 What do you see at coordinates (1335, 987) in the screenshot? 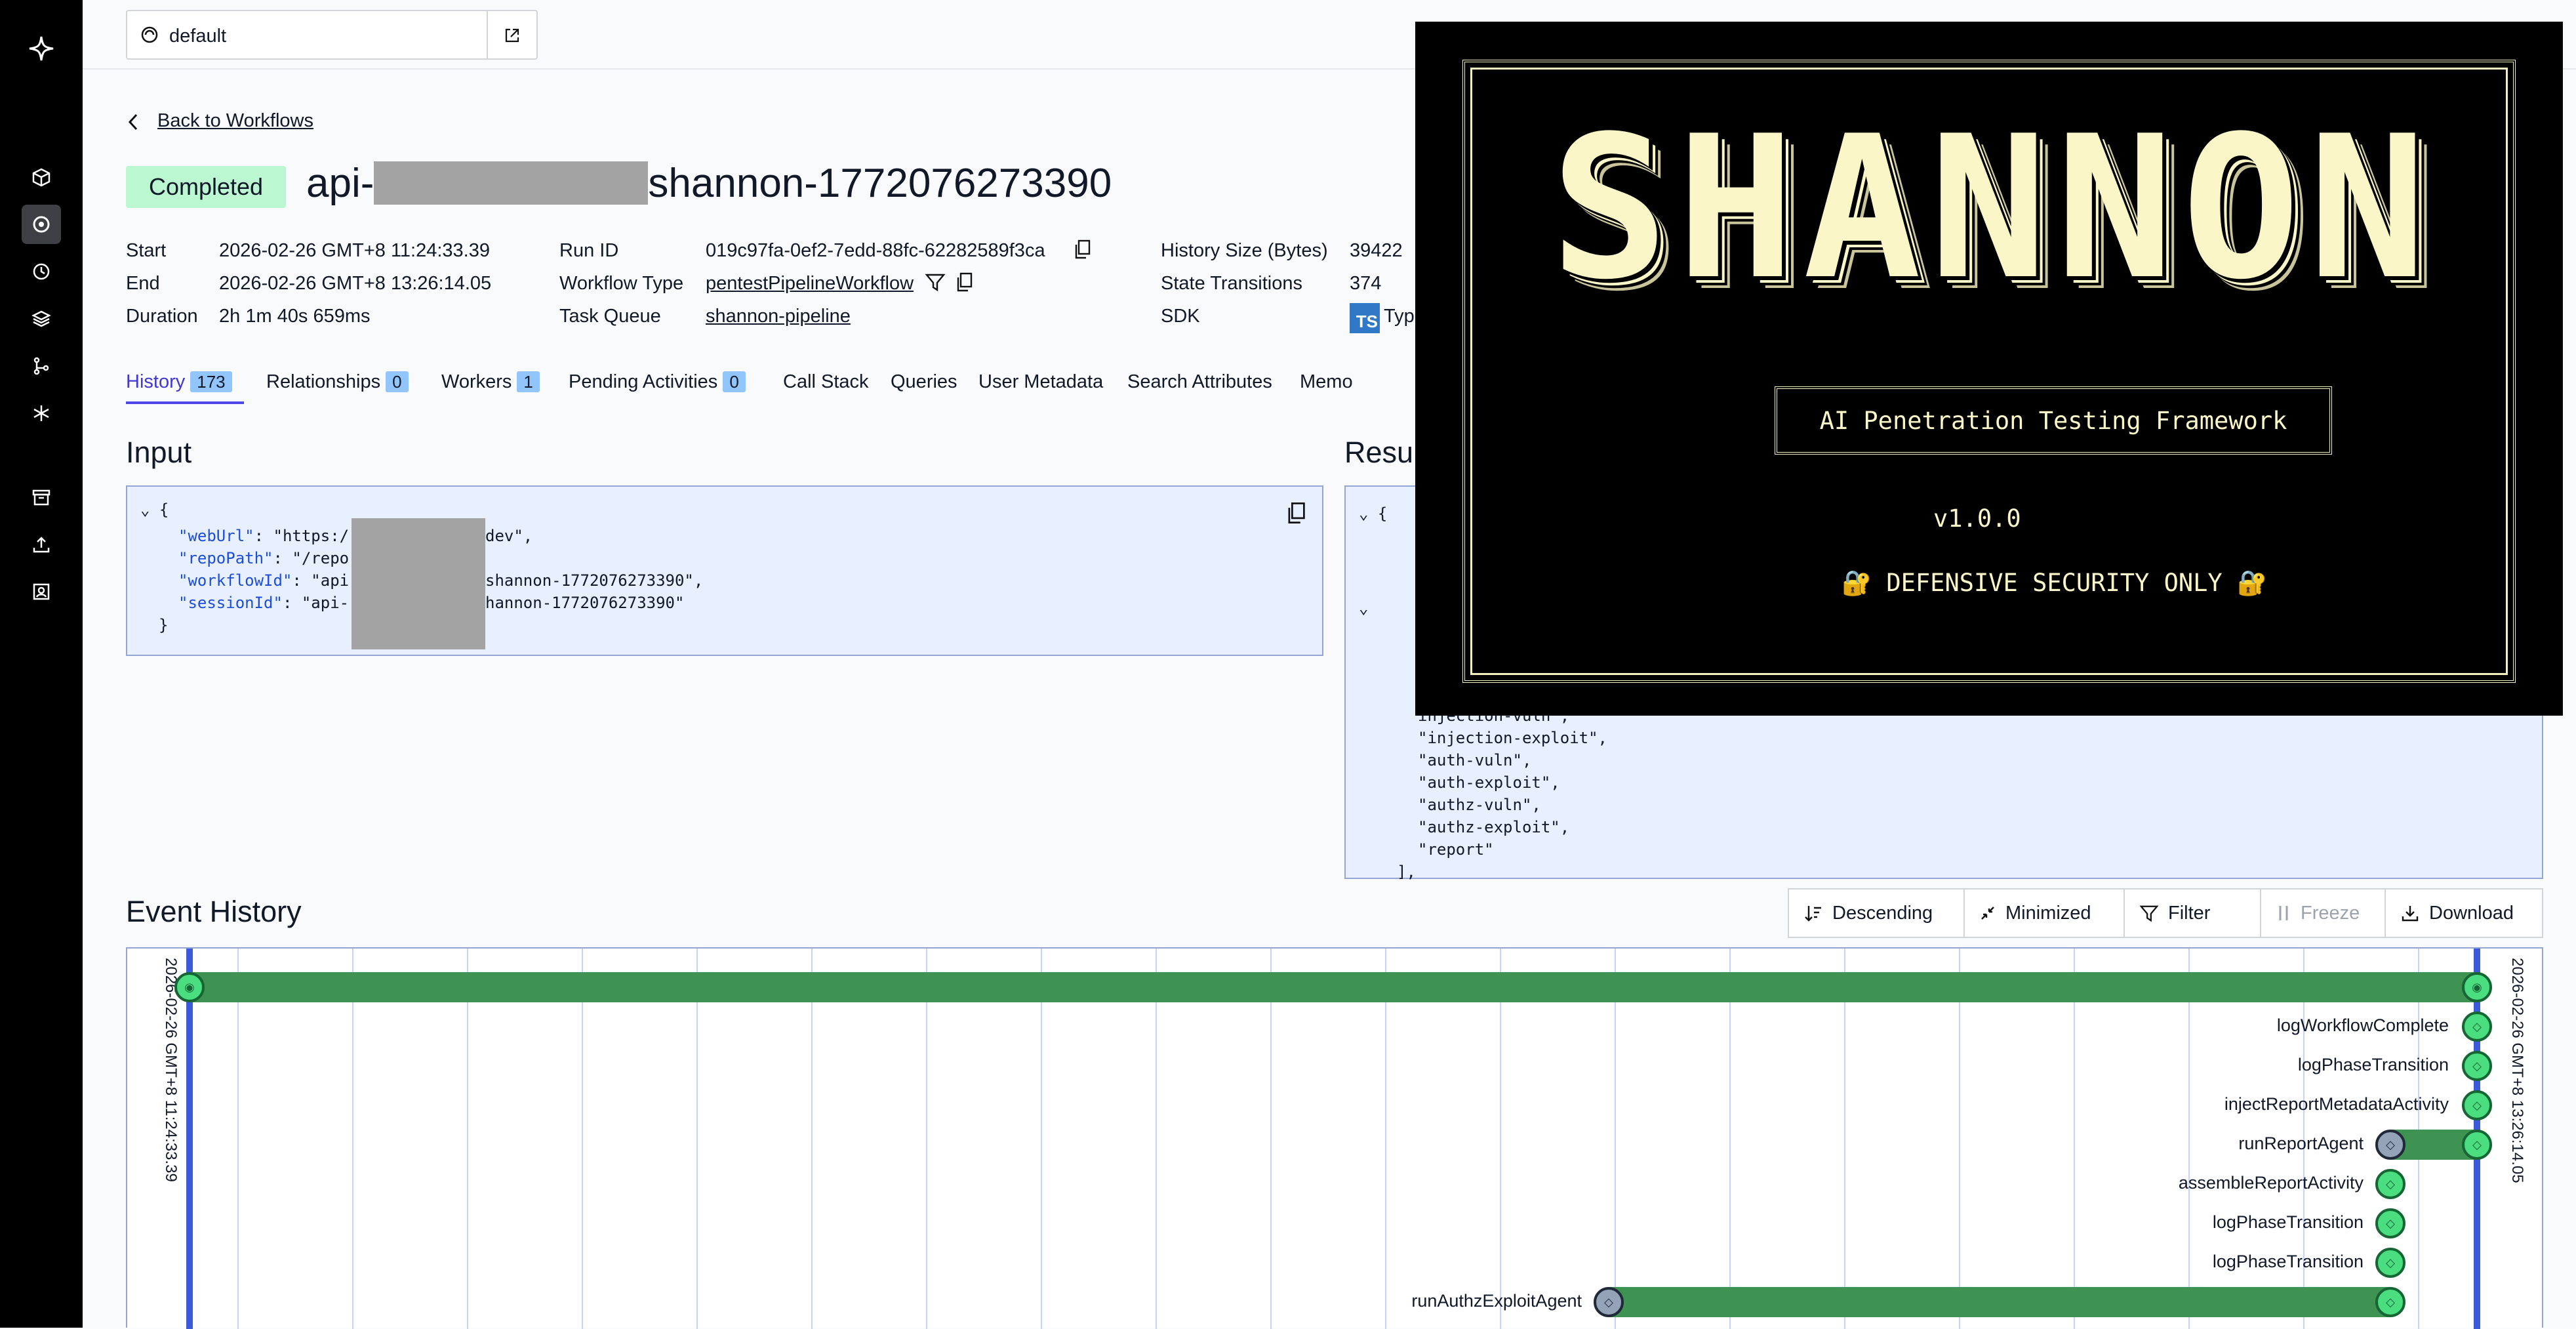
I see `workflow-execution-bar` at bounding box center [1335, 987].